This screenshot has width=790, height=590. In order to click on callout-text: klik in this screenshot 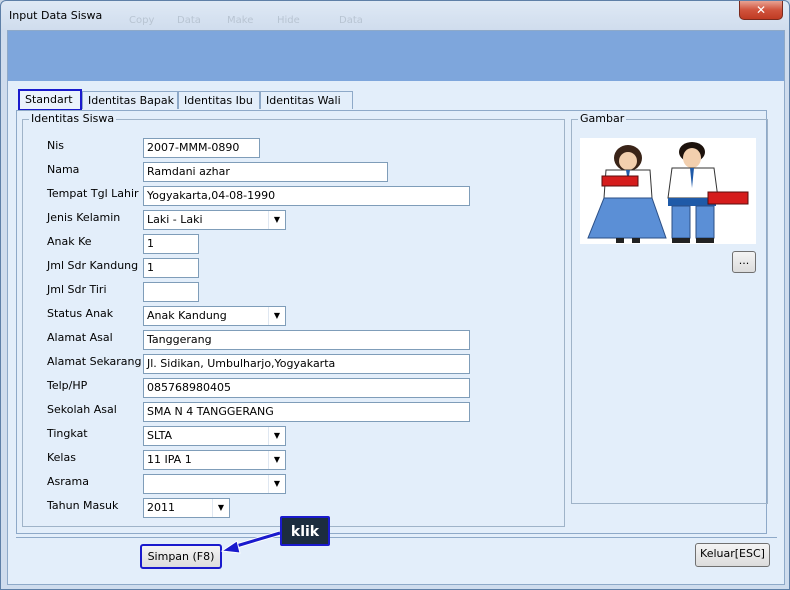, I will do `click(305, 532)`.